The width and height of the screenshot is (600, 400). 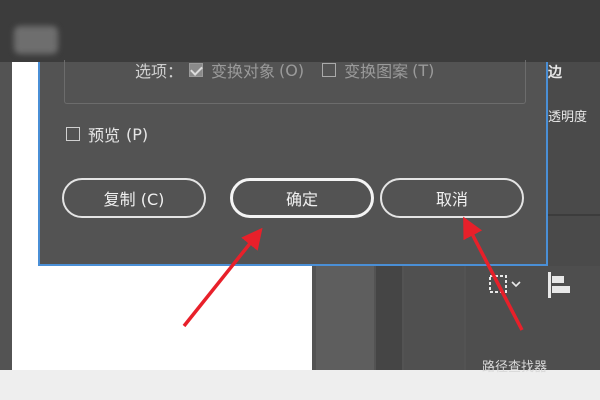 What do you see at coordinates (555, 73) in the screenshot?
I see `edge-label: 边` at bounding box center [555, 73].